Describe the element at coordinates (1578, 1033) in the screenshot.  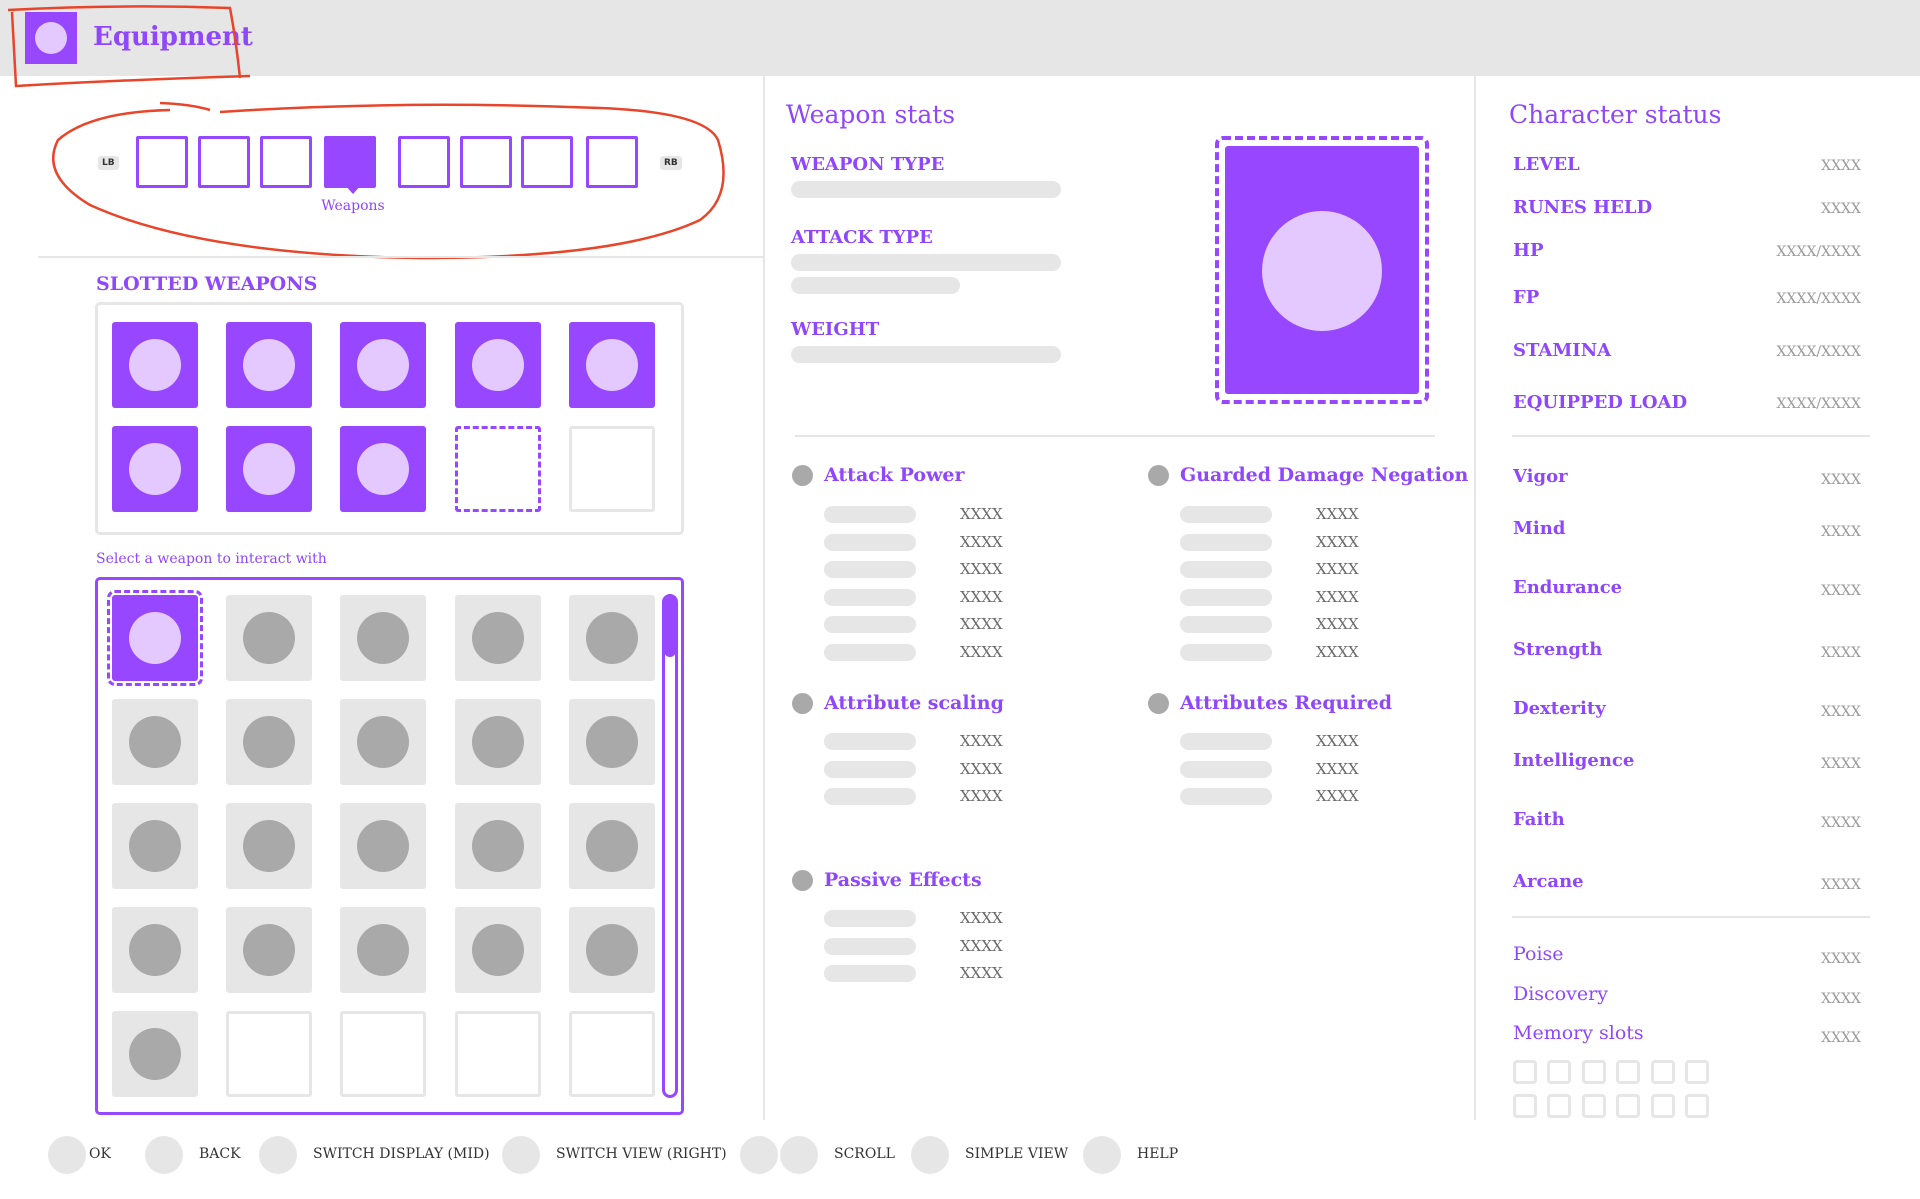
I see `status-extra-label: Memory slots` at that location.